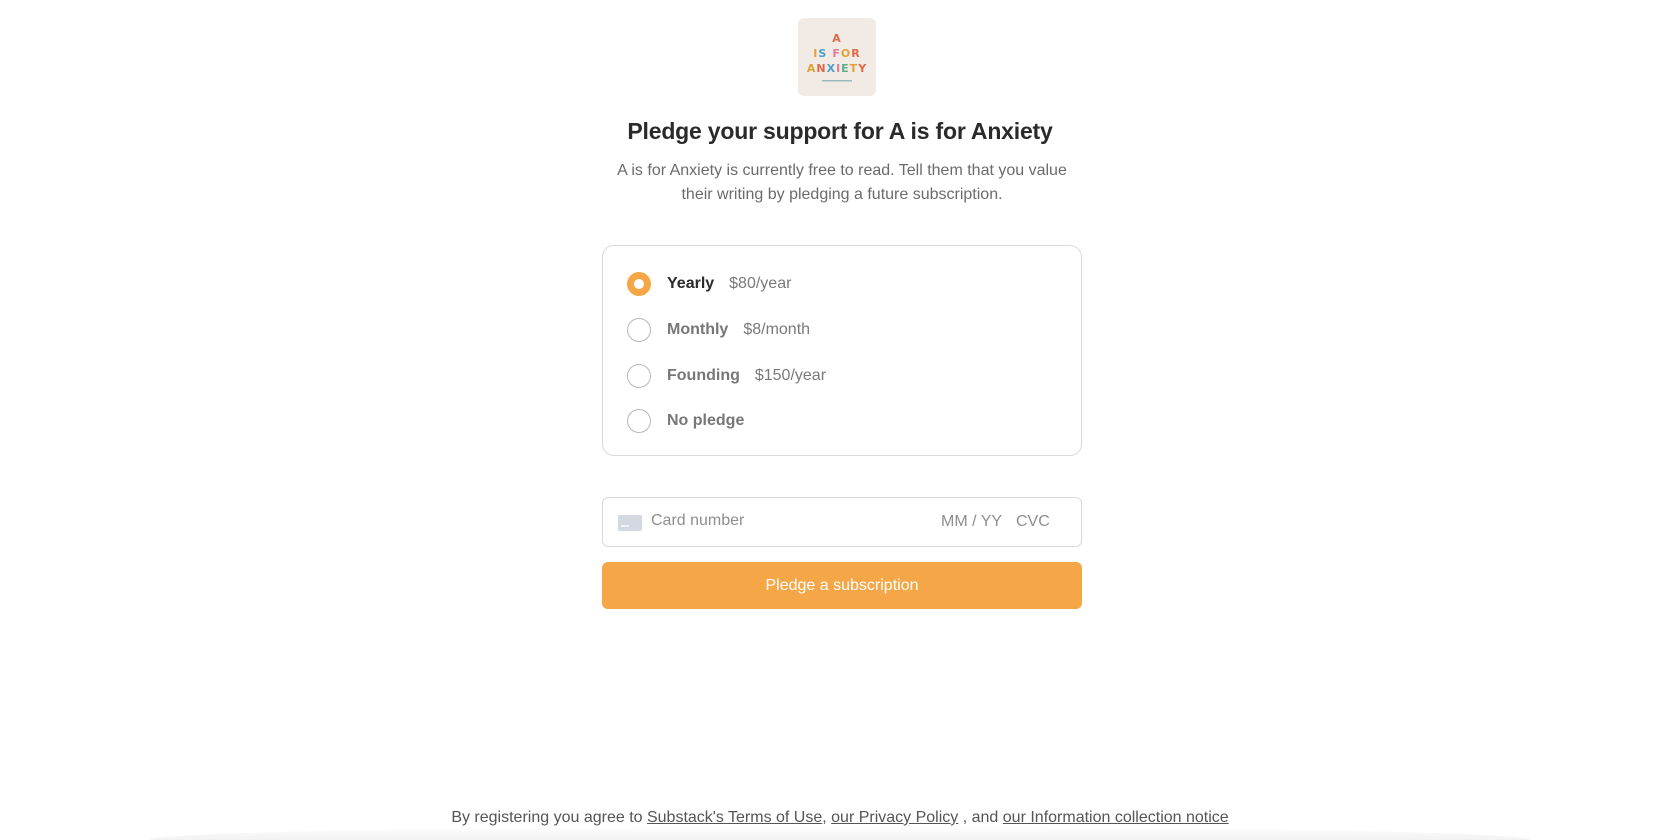 This screenshot has height=840, width=1680. What do you see at coordinates (980, 817) in the screenshot?
I see `footer-separator: , and` at bounding box center [980, 817].